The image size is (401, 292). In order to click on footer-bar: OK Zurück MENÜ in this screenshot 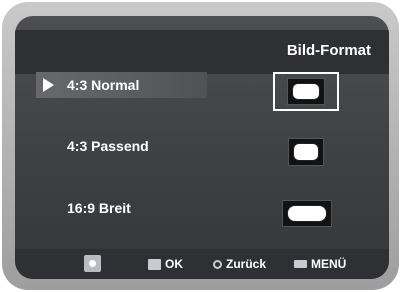, I will do `click(202, 264)`.